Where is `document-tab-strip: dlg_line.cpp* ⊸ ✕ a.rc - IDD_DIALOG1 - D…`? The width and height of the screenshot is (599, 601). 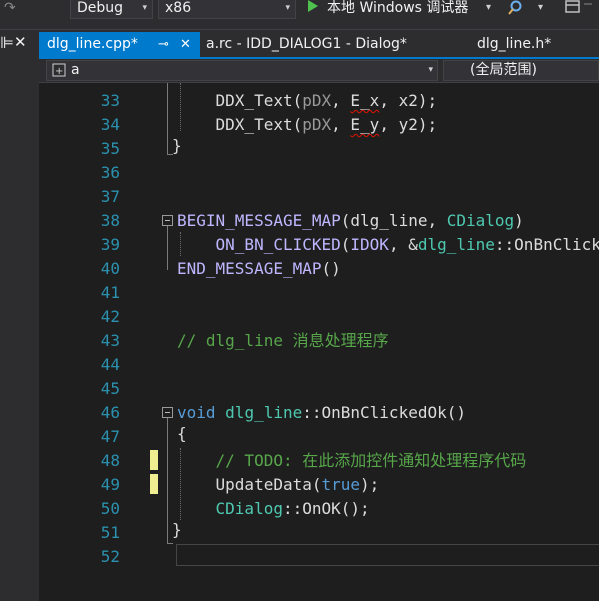 document-tab-strip: dlg_line.cpp* ⊸ ✕ a.rc - IDD_DIALOG1 - D… is located at coordinates (319, 43).